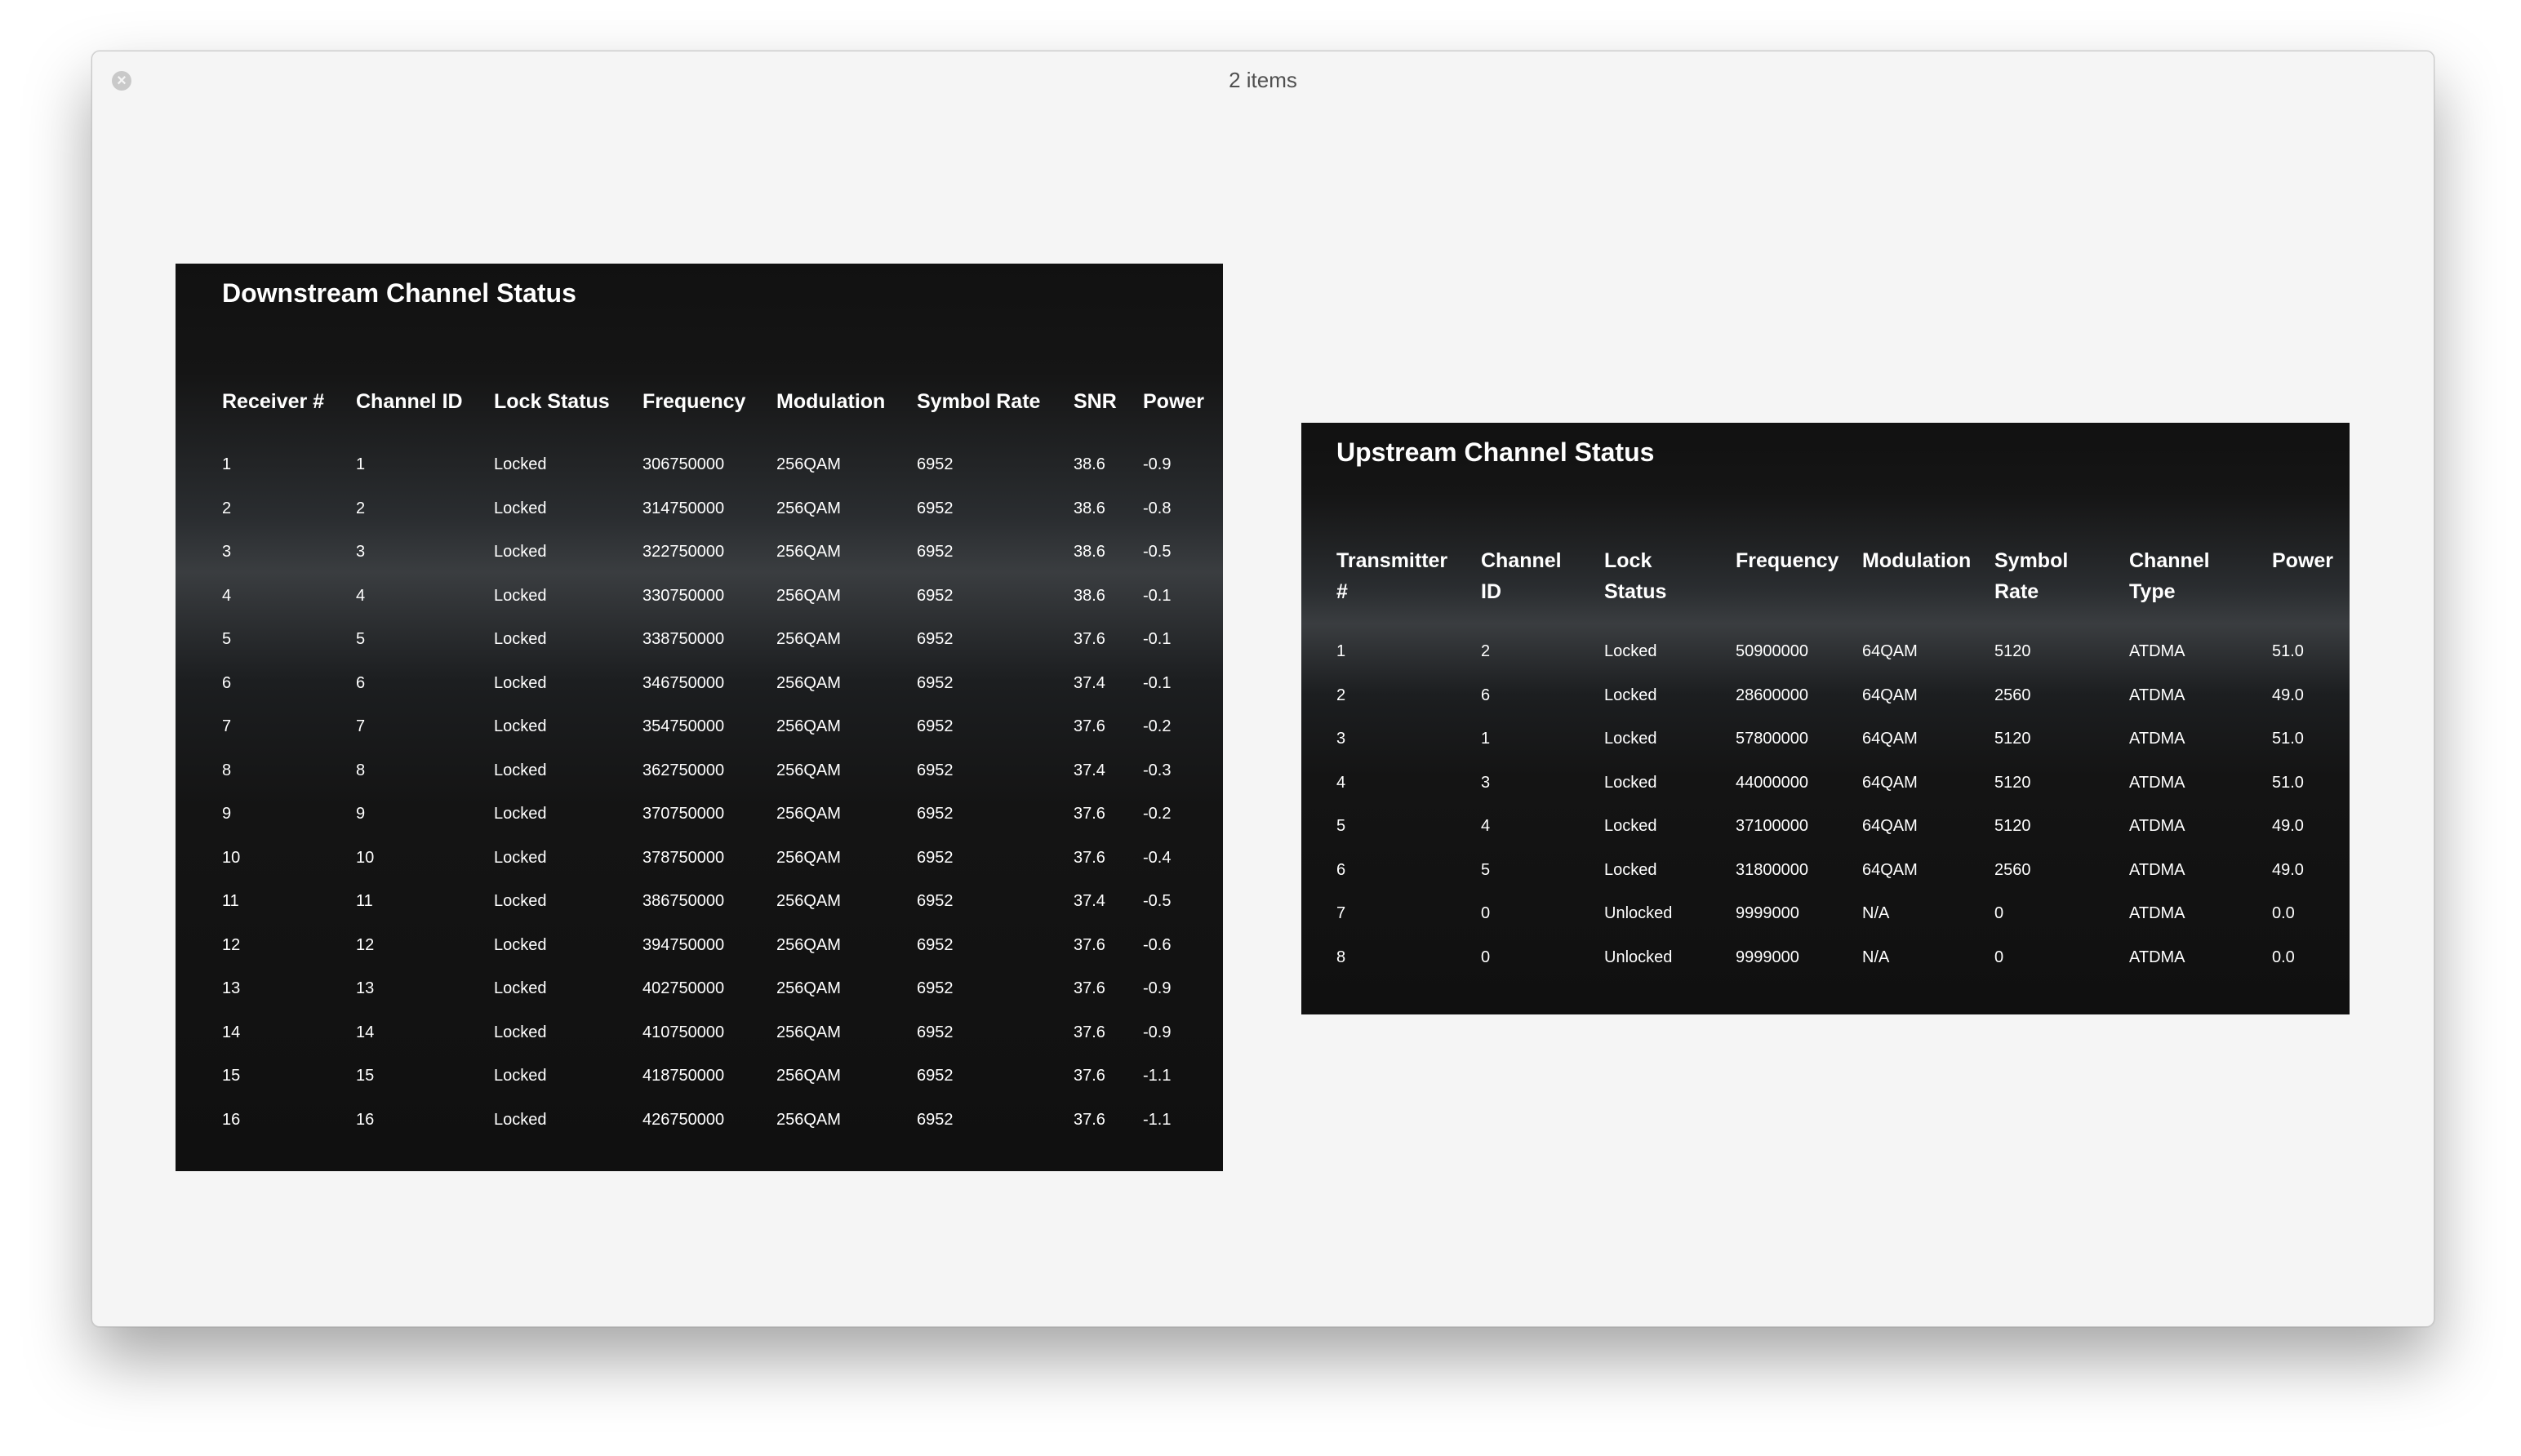 This screenshot has width=2521, height=1456. I want to click on table-cell: 5, so click(1486, 869).